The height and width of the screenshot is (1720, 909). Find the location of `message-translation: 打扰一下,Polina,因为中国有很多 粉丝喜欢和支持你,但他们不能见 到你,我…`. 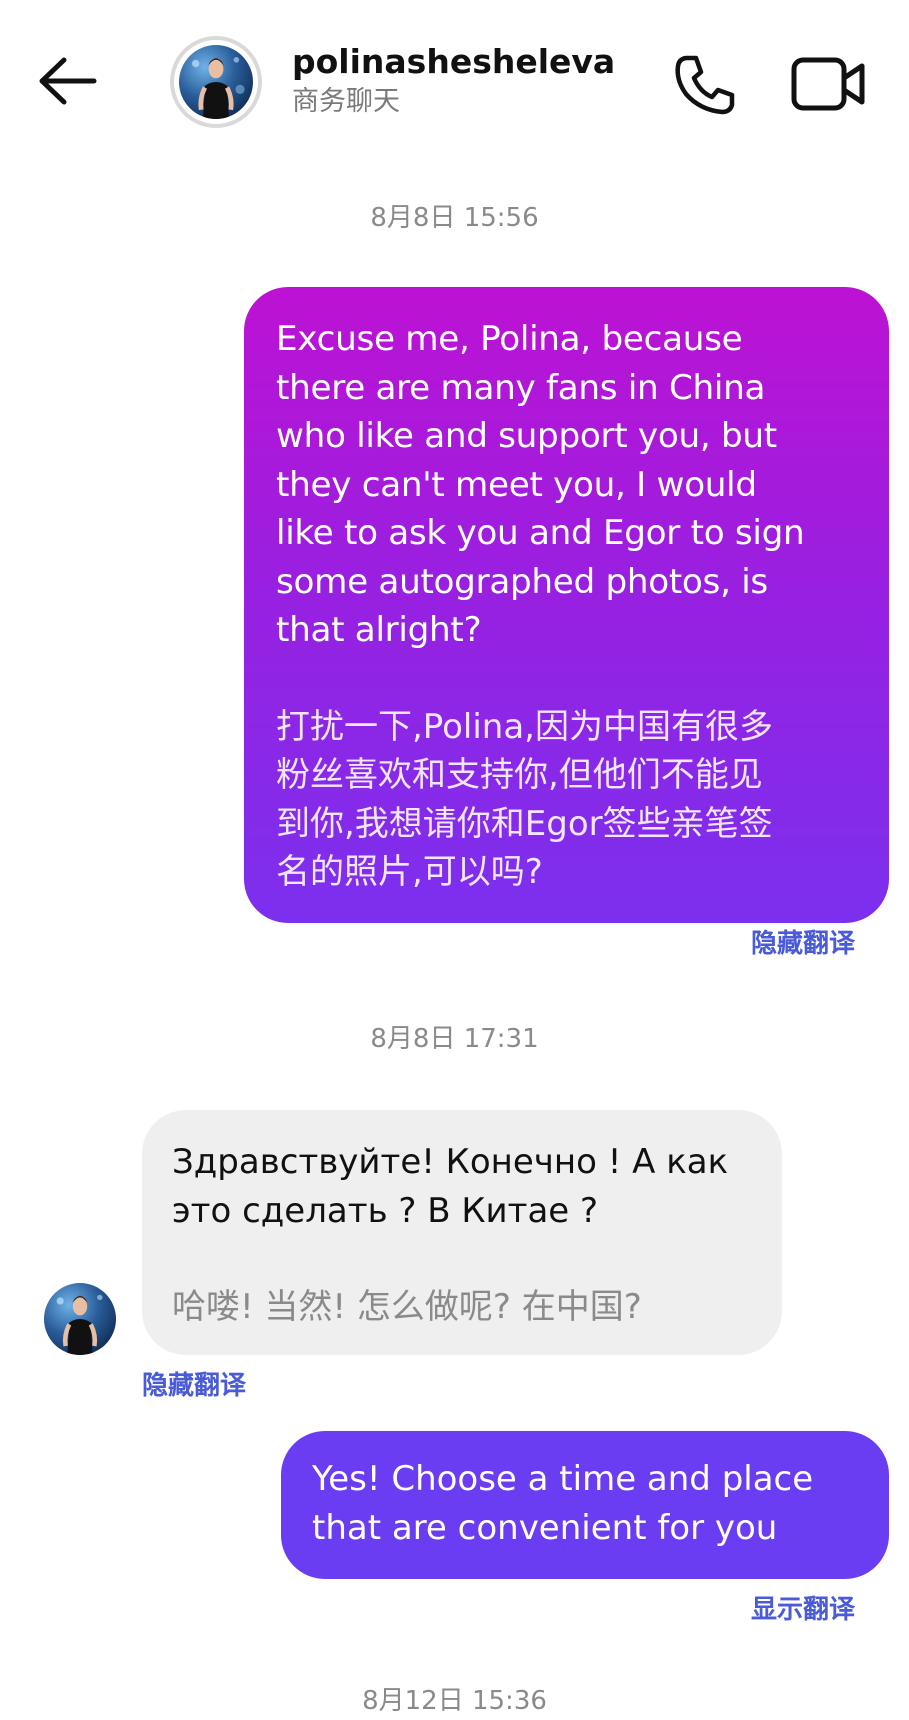

message-translation: 打扰一下,Polina,因为中国有很多 粉丝喜欢和支持你,但他们不能见 到你,我… is located at coordinates (524, 799).